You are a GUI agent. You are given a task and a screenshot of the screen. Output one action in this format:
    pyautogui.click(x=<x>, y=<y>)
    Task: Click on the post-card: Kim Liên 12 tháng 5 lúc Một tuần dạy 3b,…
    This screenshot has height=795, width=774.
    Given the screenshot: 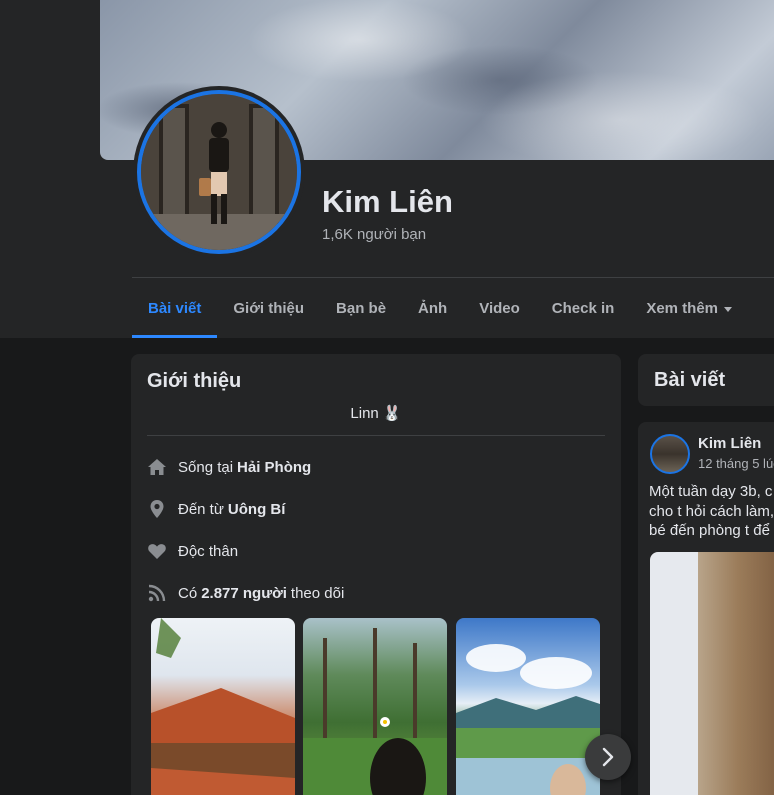 What is the action you would take?
    pyautogui.click(x=706, y=608)
    